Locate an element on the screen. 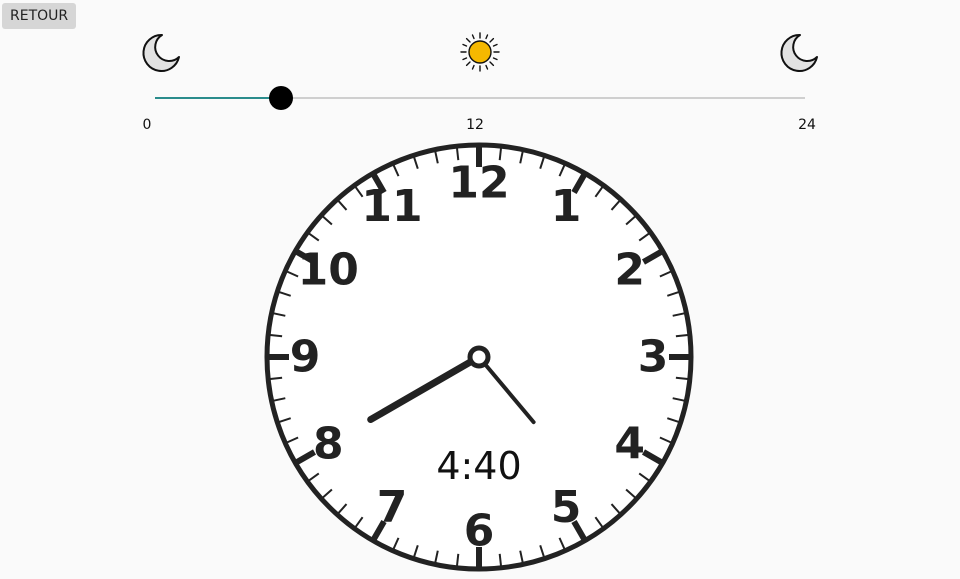 This screenshot has height=579, width=960. clock-numeral: 12 is located at coordinates (478, 183).